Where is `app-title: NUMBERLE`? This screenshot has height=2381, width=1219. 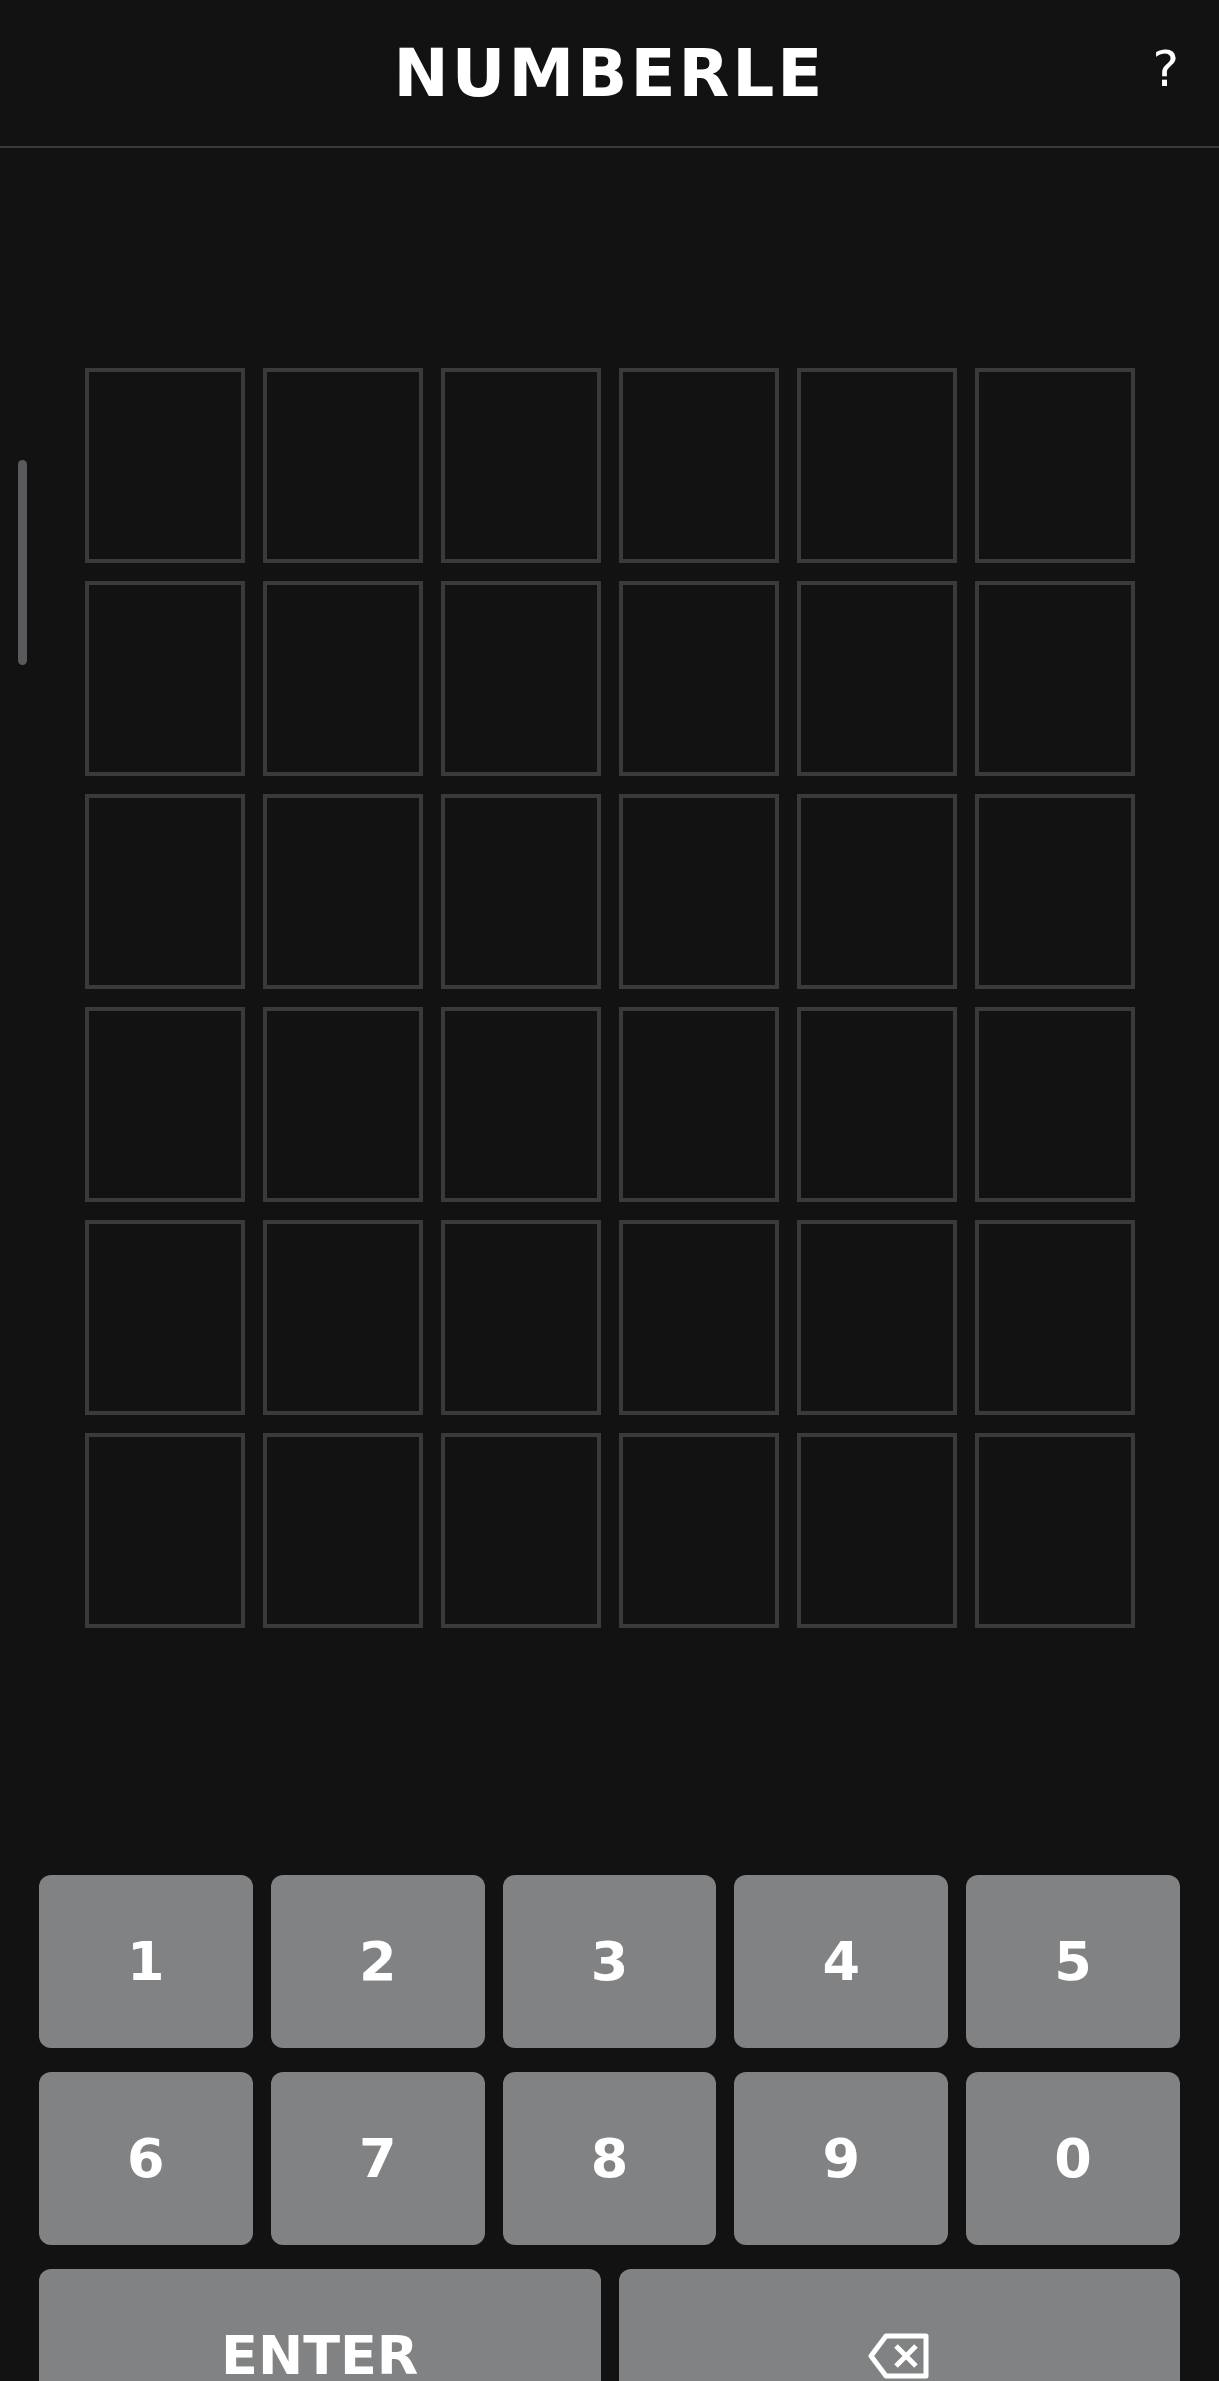
app-title: NUMBERLE is located at coordinates (609, 73).